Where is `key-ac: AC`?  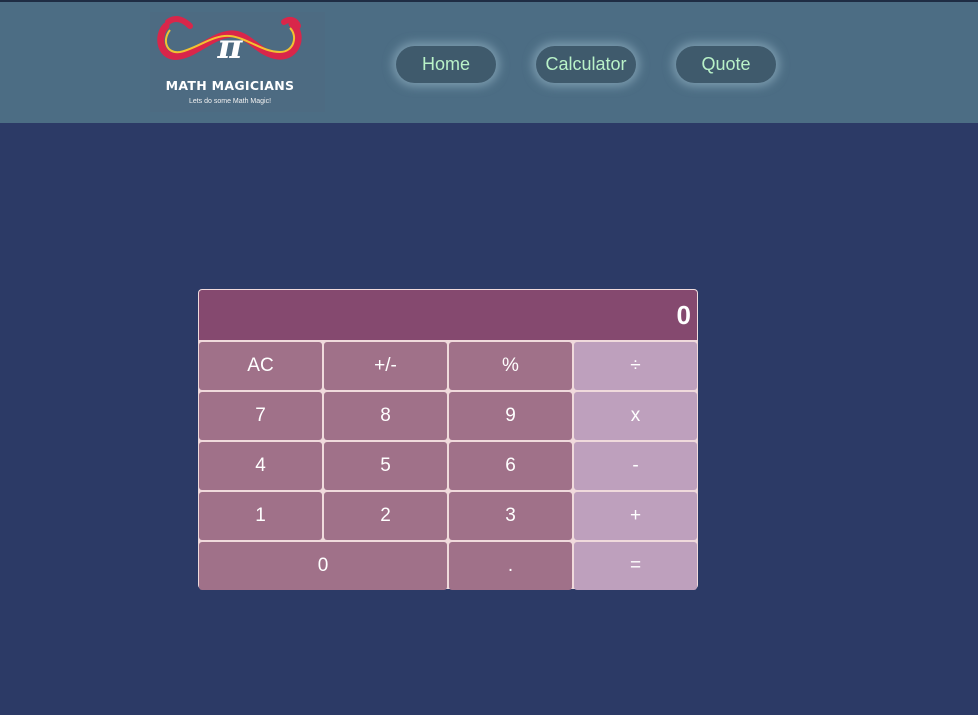
key-ac: AC is located at coordinates (260, 366).